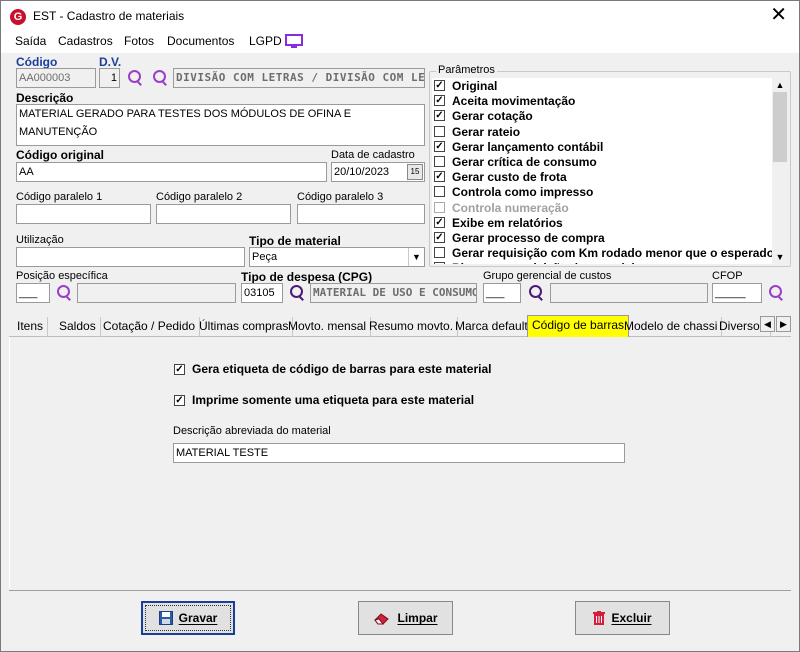 The width and height of the screenshot is (800, 652). Describe the element at coordinates (602, 85) in the screenshot. I see `param-item: ✓ Original` at that location.